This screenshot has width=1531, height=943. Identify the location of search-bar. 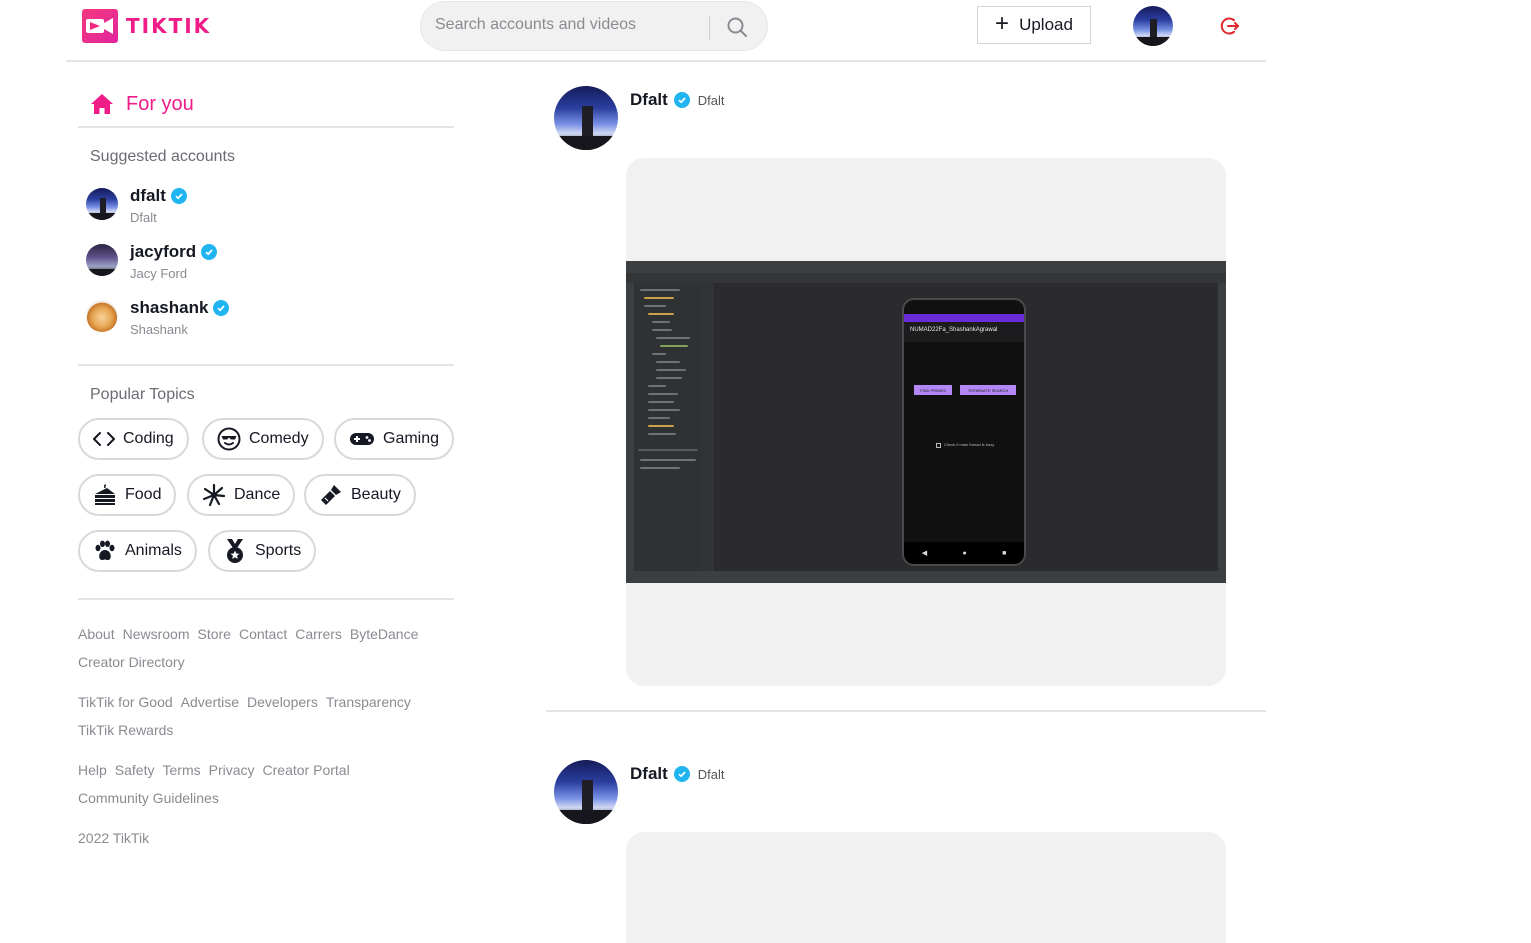
(594, 26).